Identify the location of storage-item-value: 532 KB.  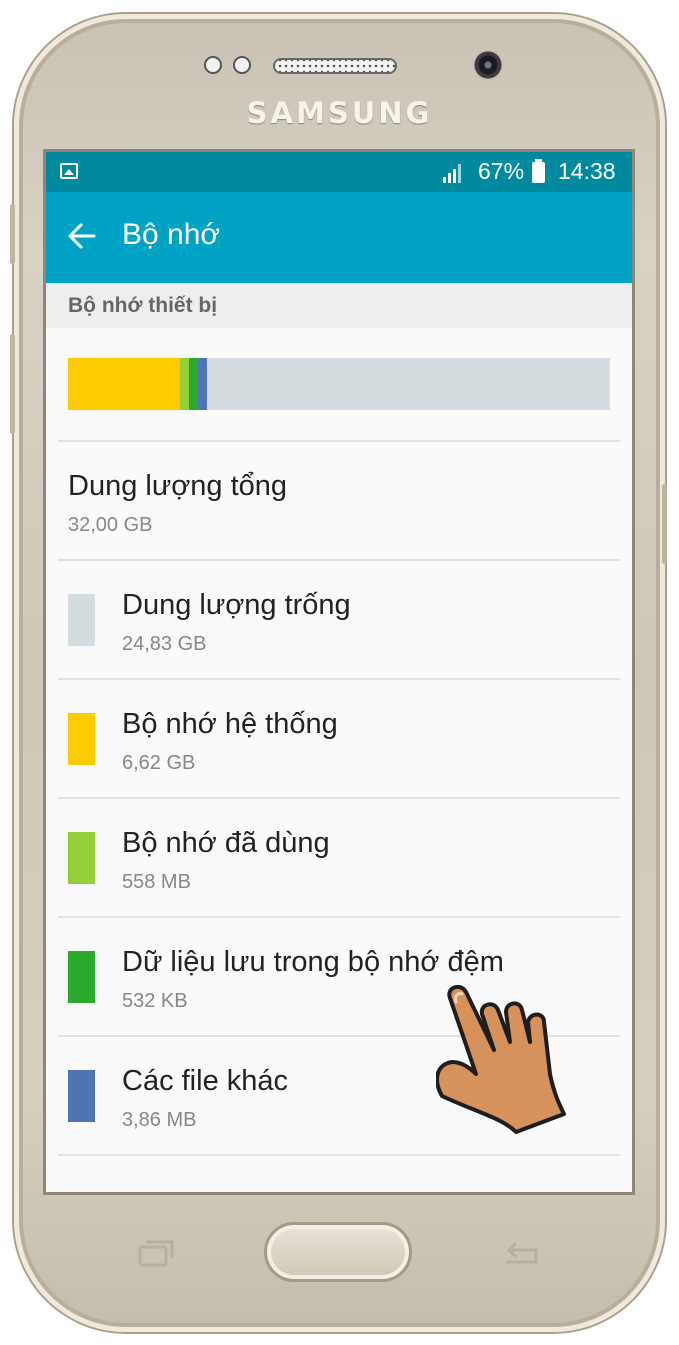
(155, 1001).